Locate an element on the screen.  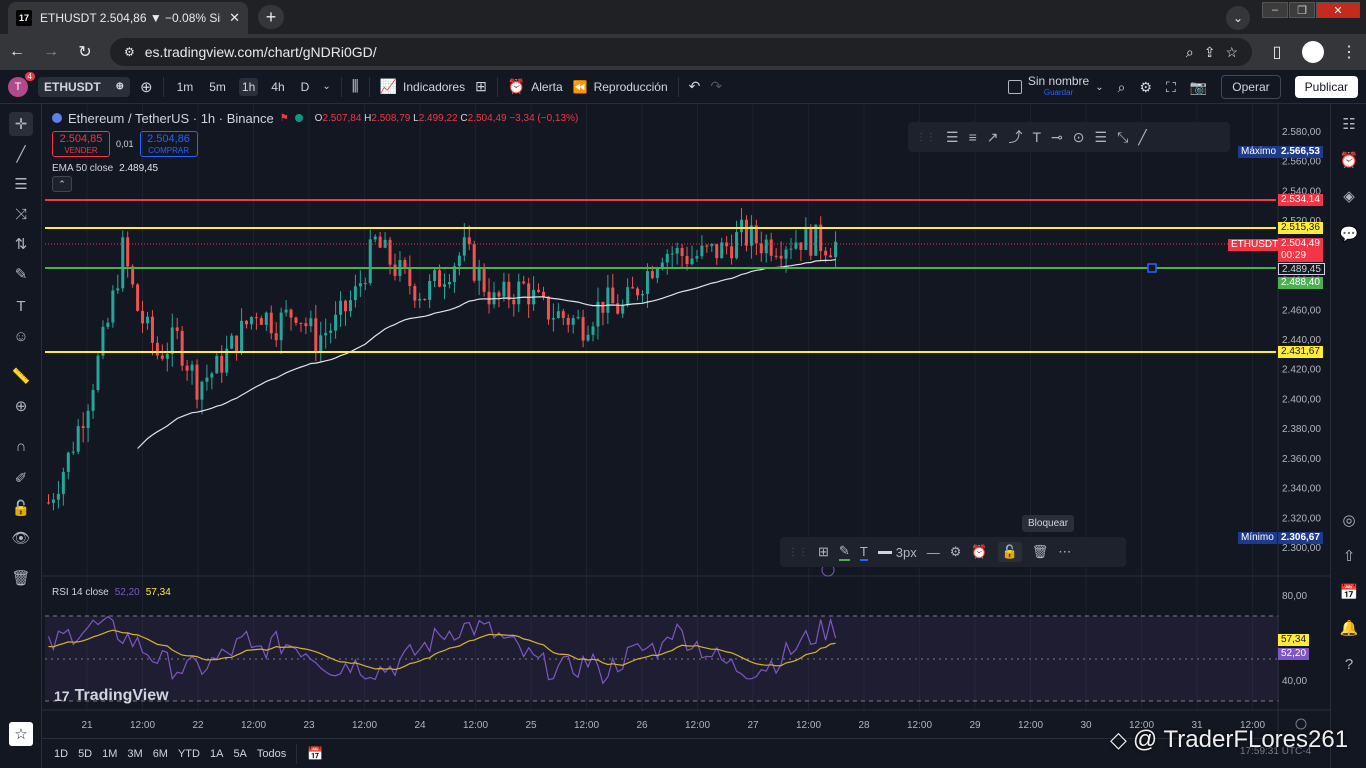
timeframe-1m: 1m is located at coordinates (185, 87).